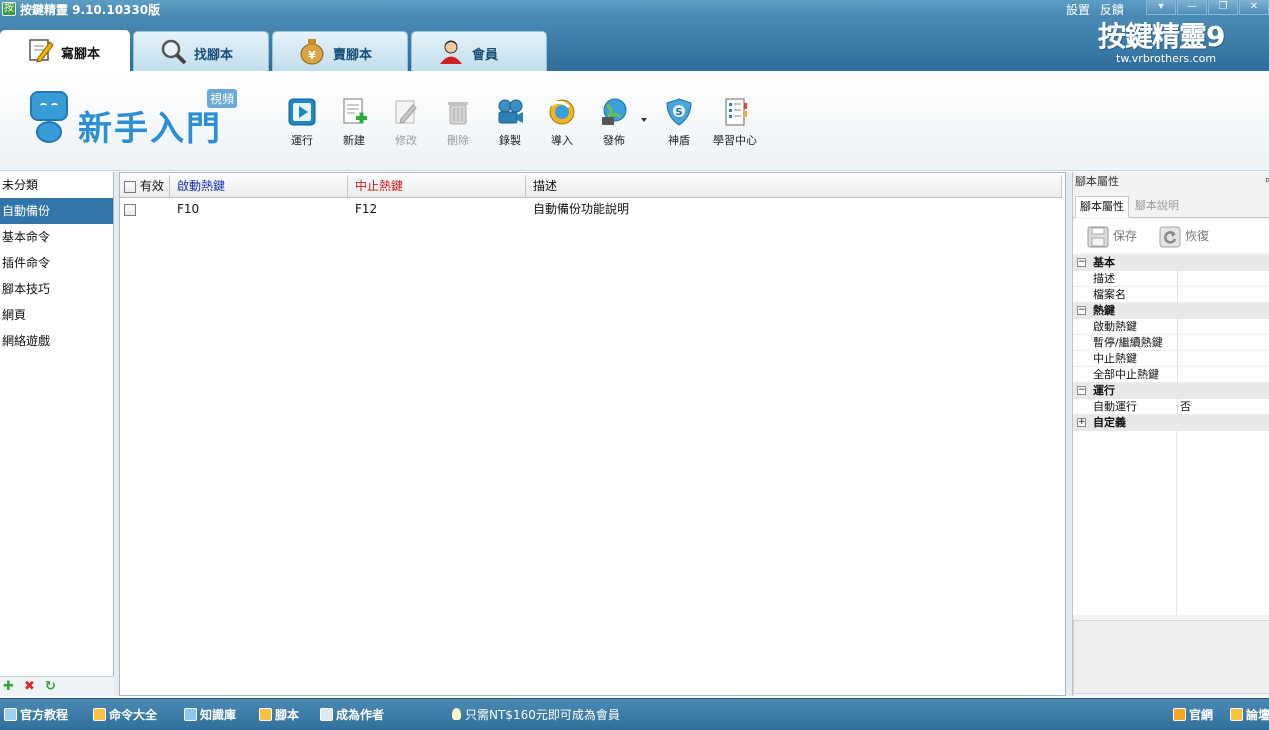 Image resolution: width=1269 pixels, height=730 pixels. I want to click on new-button: 新建, so click(354, 123).